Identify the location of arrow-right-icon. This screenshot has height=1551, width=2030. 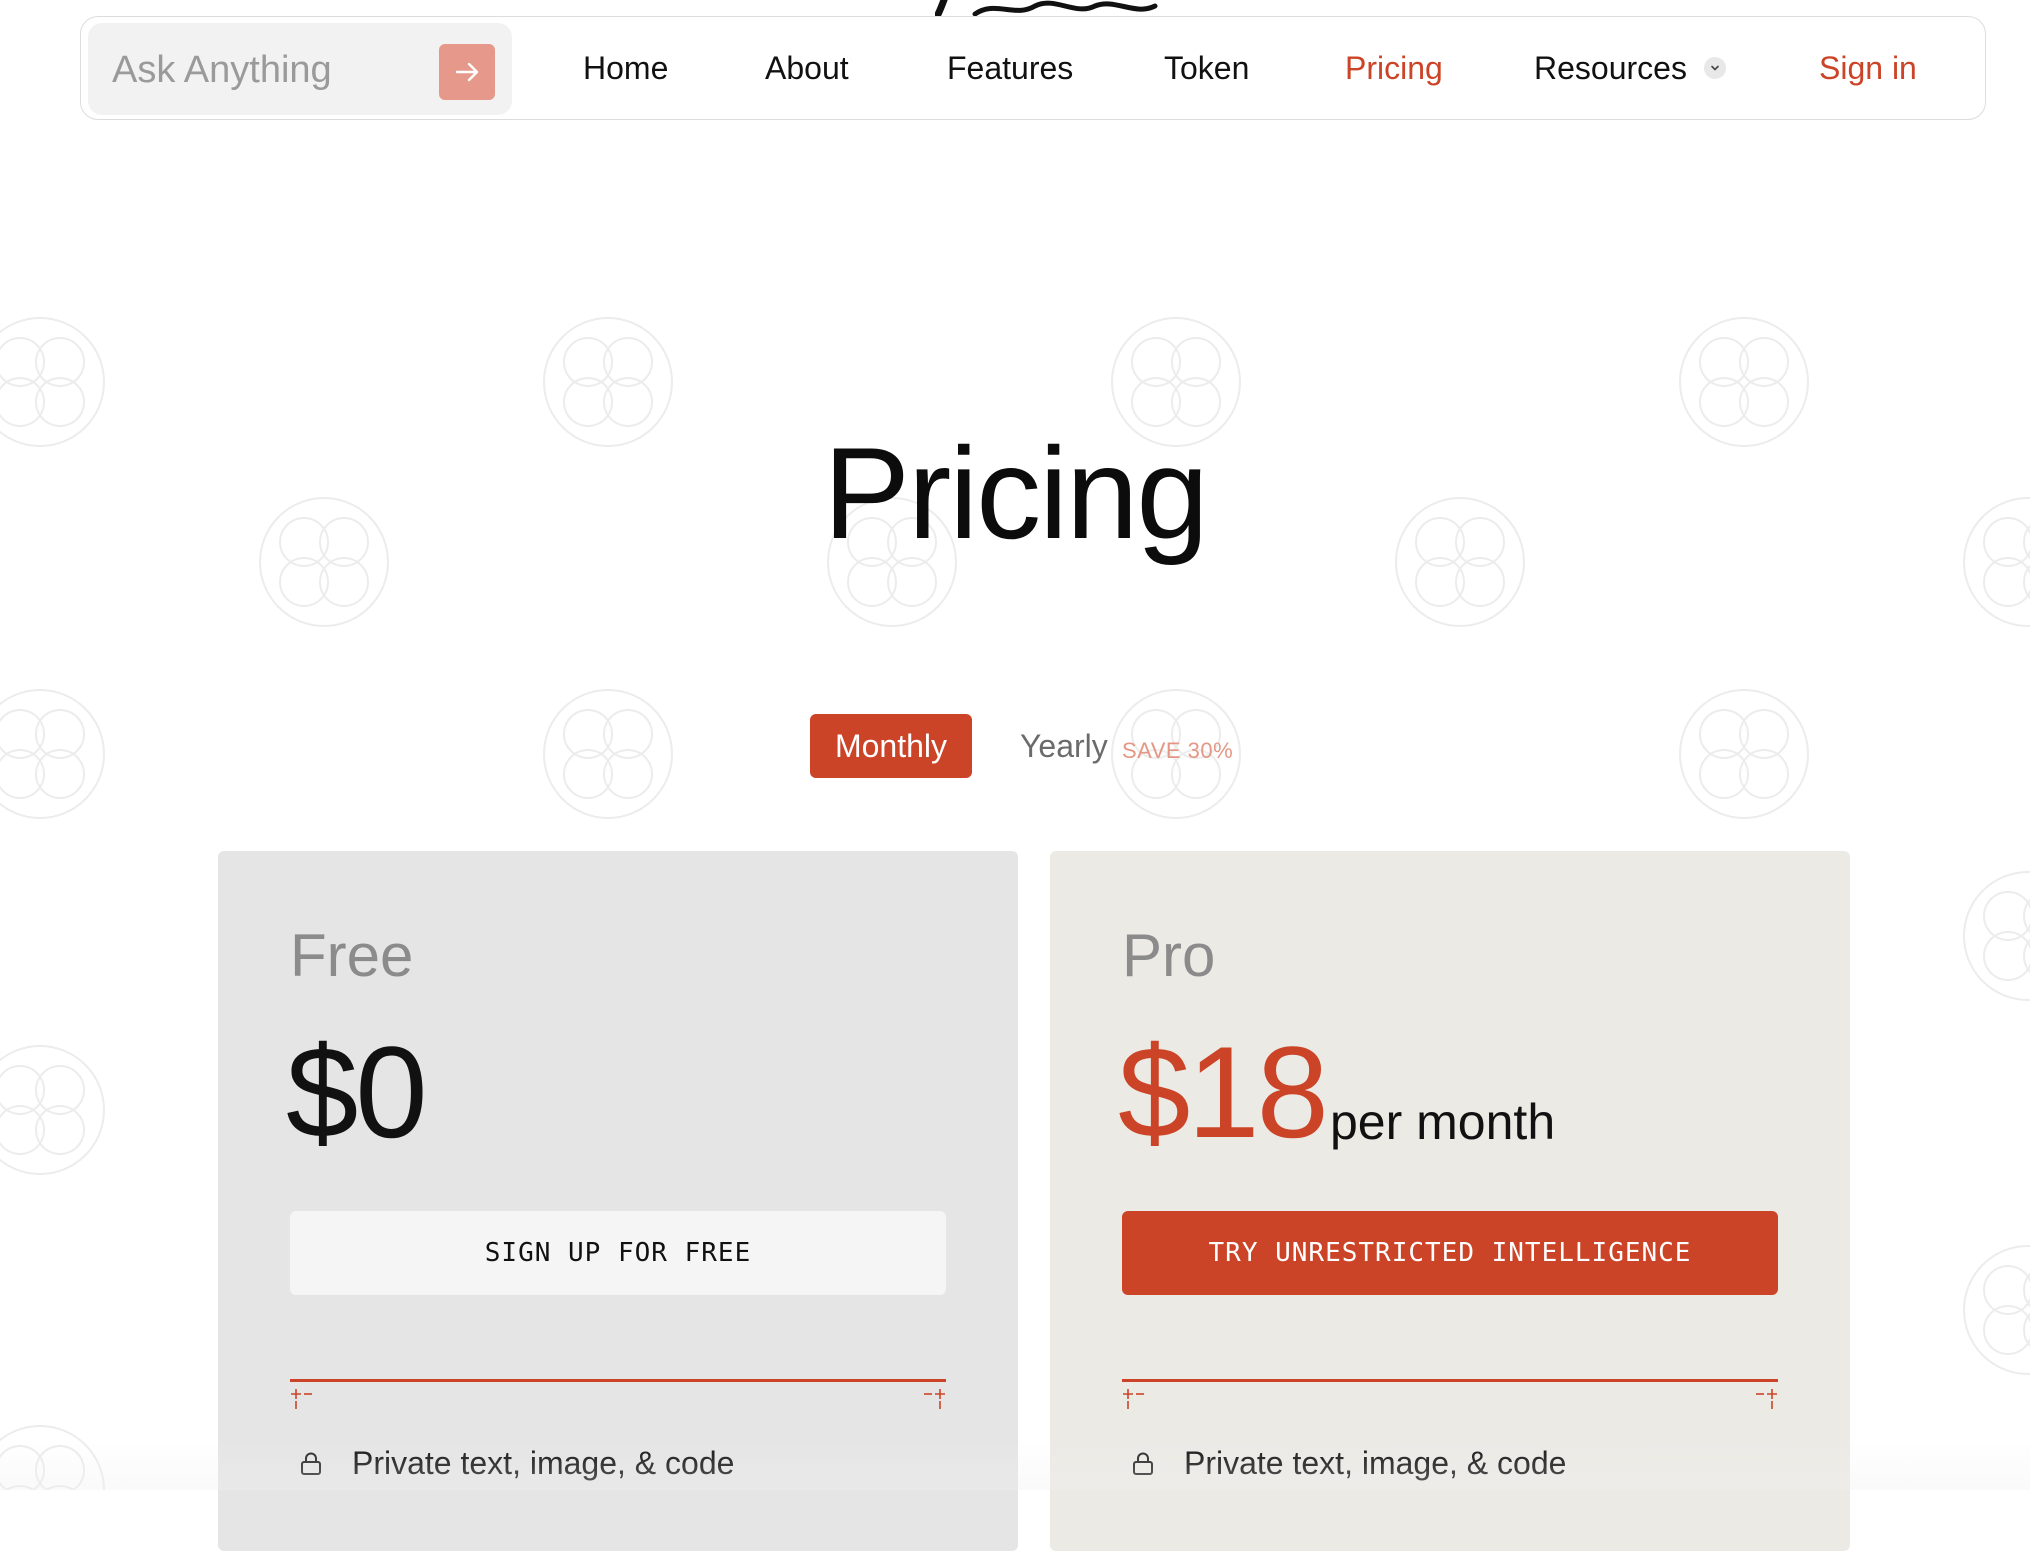
(467, 72).